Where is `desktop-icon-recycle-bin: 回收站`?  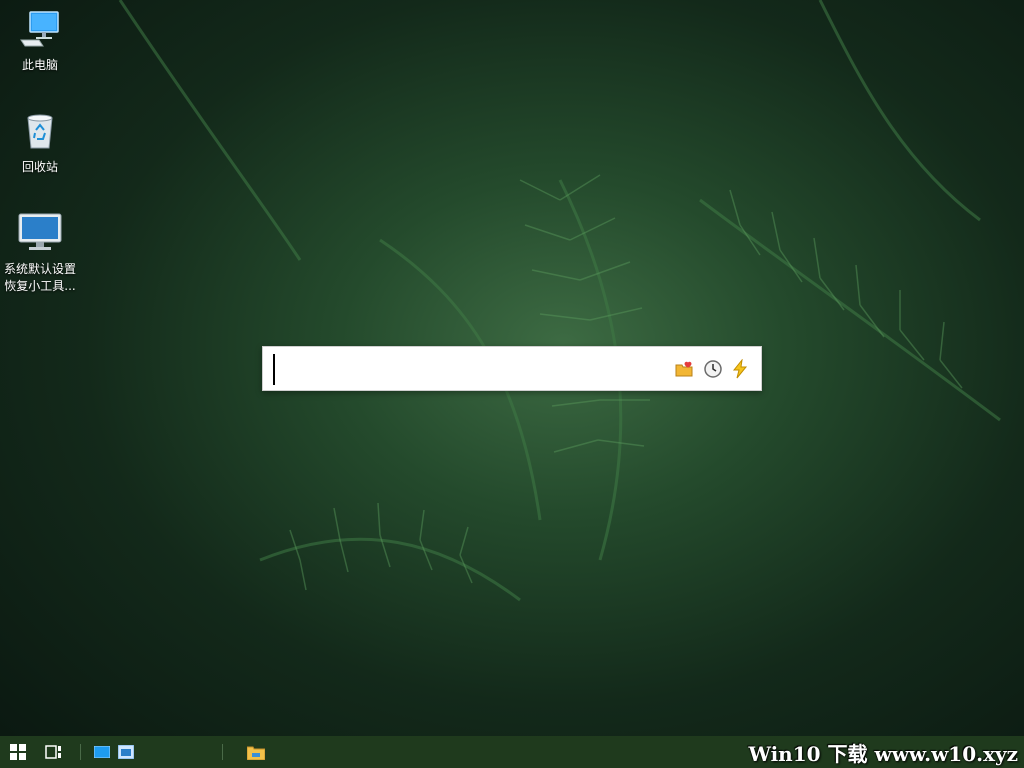 desktop-icon-recycle-bin: 回收站 is located at coordinates (40, 143).